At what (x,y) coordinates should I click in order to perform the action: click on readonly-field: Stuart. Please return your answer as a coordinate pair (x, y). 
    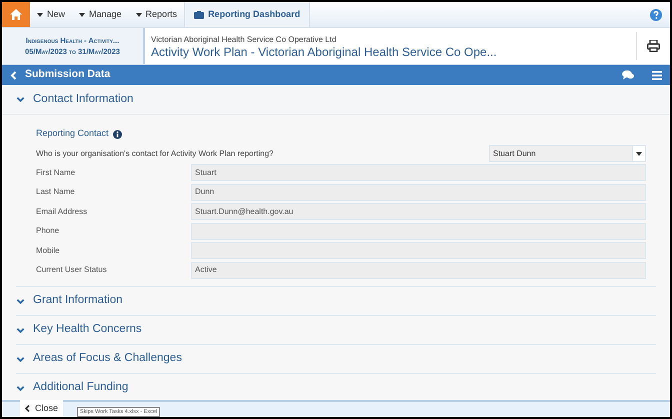
    Looking at the image, I should click on (418, 173).